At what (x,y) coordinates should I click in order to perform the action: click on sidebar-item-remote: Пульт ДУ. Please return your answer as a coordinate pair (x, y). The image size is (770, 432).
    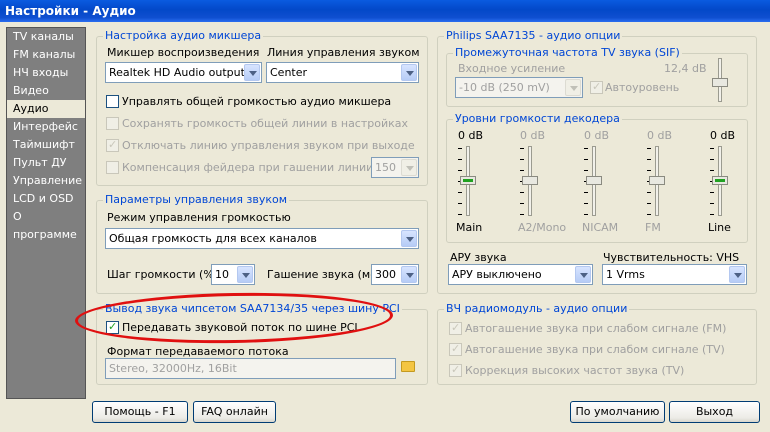
    Looking at the image, I should click on (46, 163).